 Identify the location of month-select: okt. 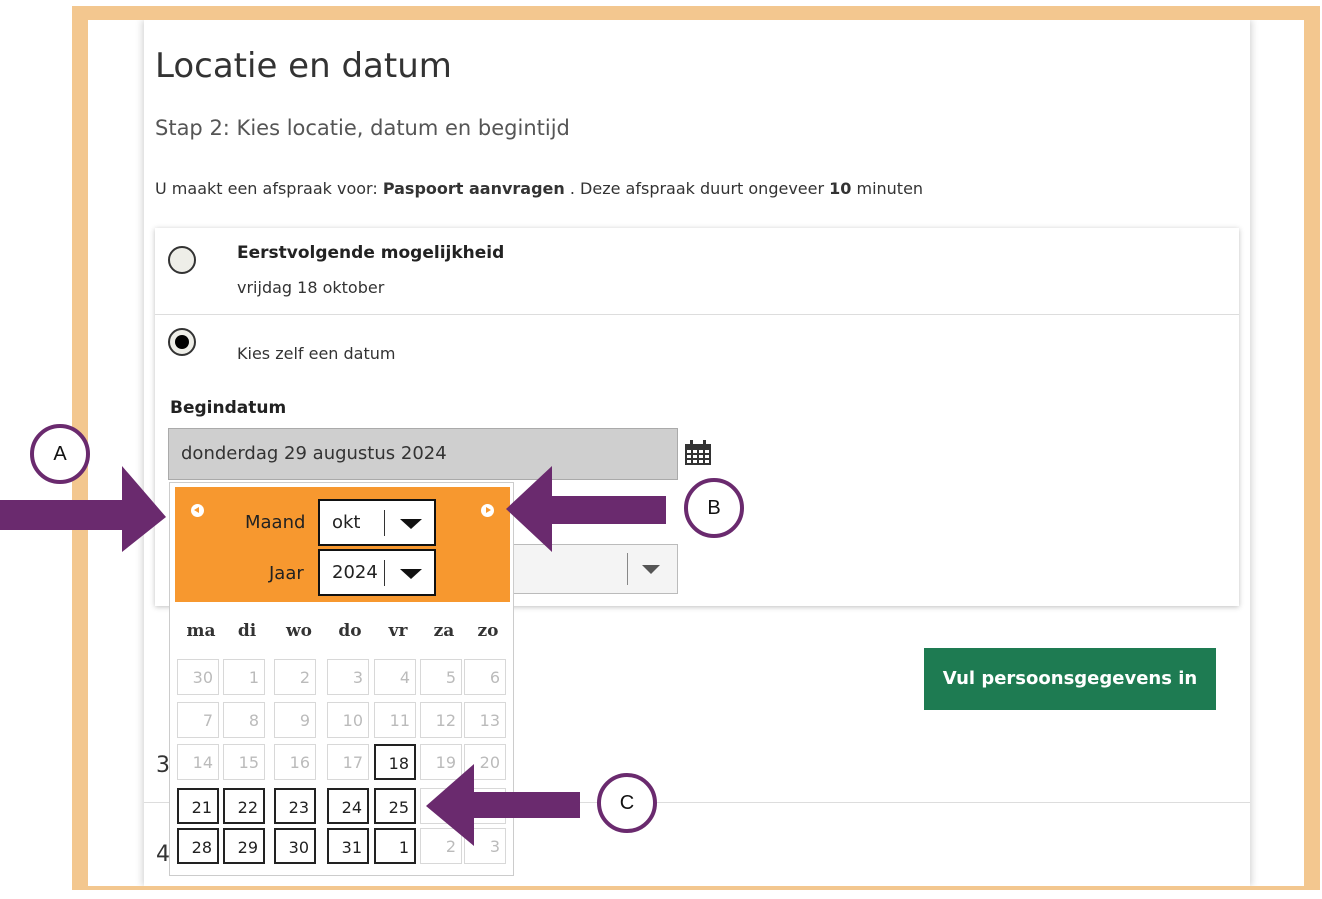
(377, 522).